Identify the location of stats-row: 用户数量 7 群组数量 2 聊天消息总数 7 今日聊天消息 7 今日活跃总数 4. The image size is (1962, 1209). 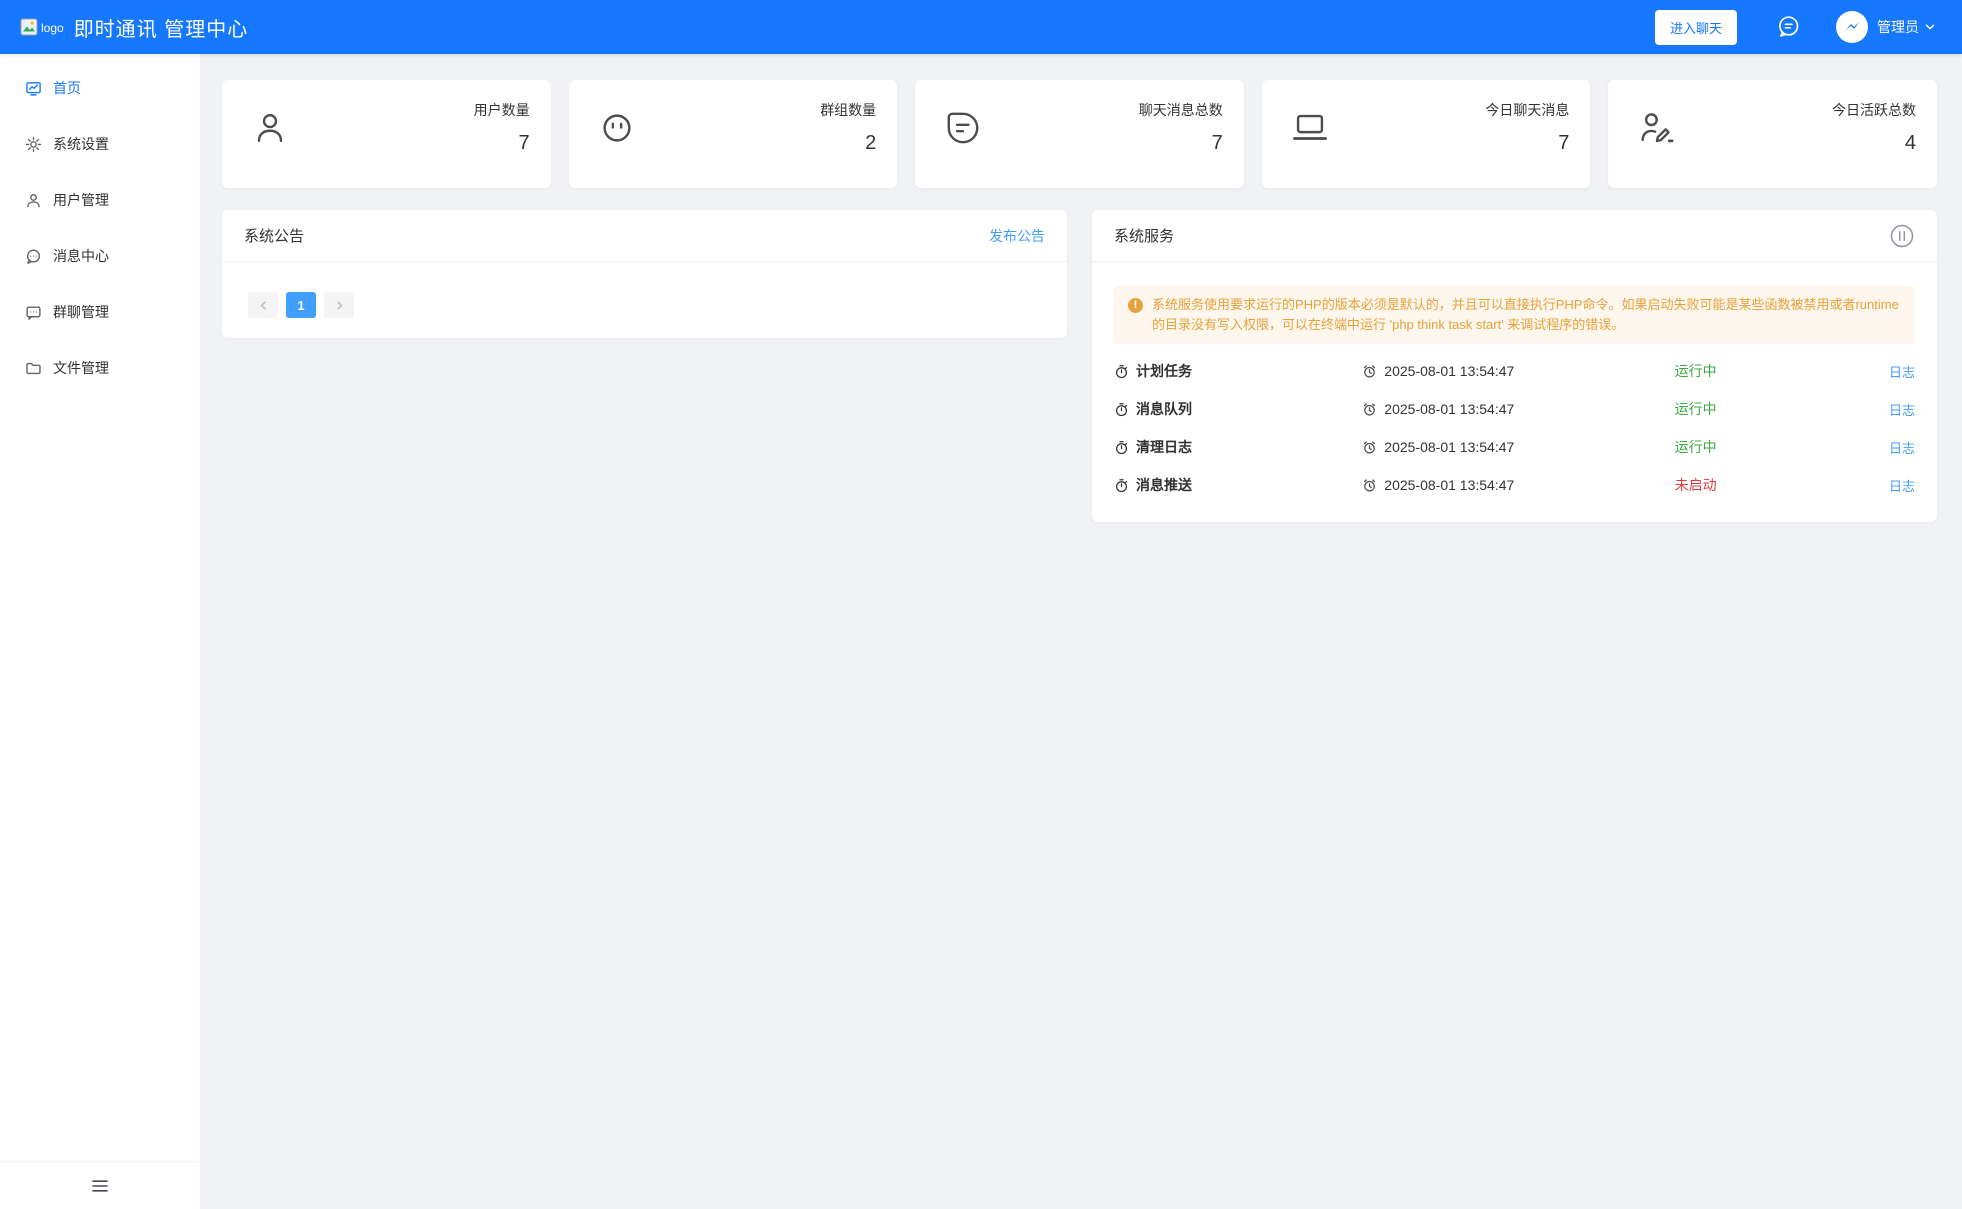
(1079, 134).